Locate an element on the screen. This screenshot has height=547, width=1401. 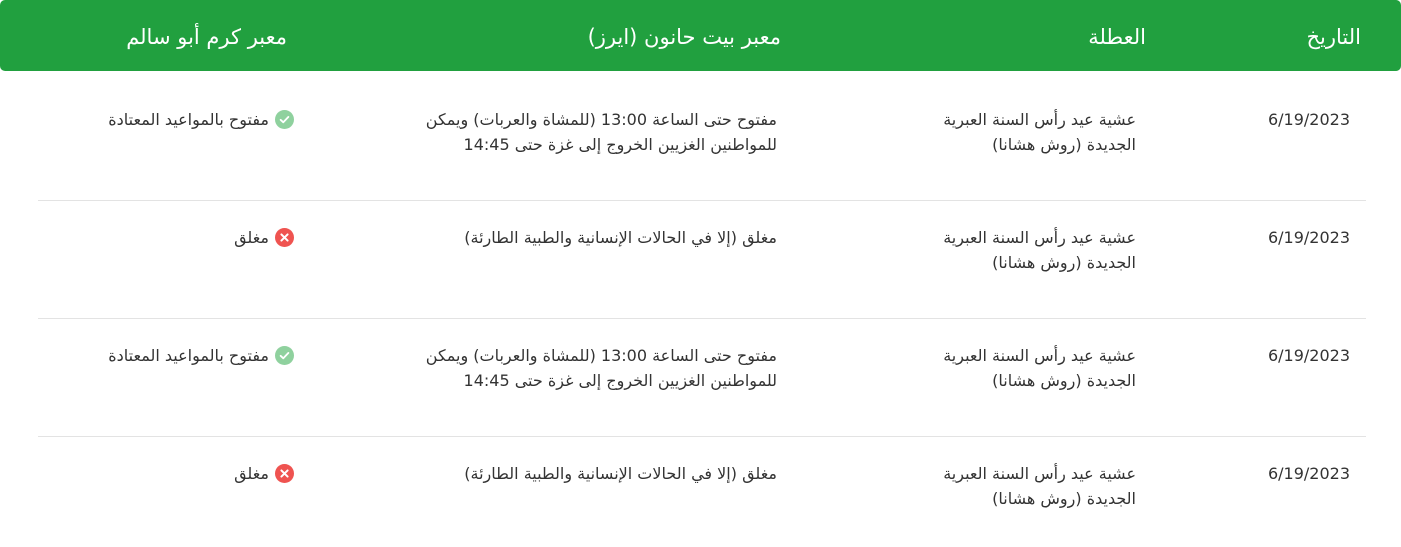
header-date: التاريخ is located at coordinates (1333, 37).